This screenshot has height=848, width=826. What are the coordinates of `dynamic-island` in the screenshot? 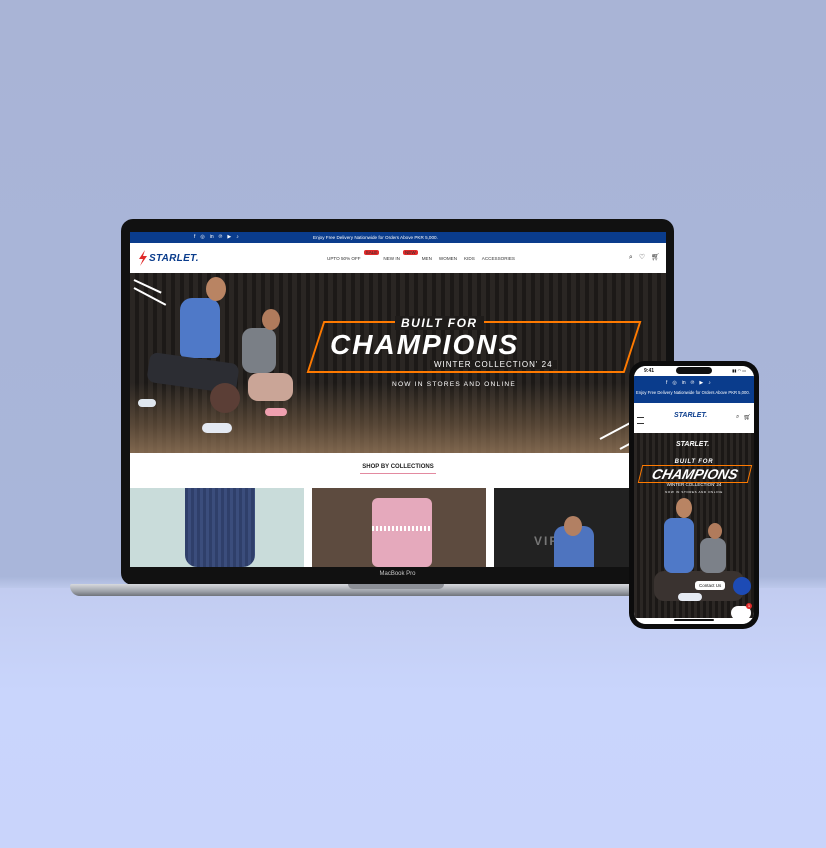 It's located at (694, 370).